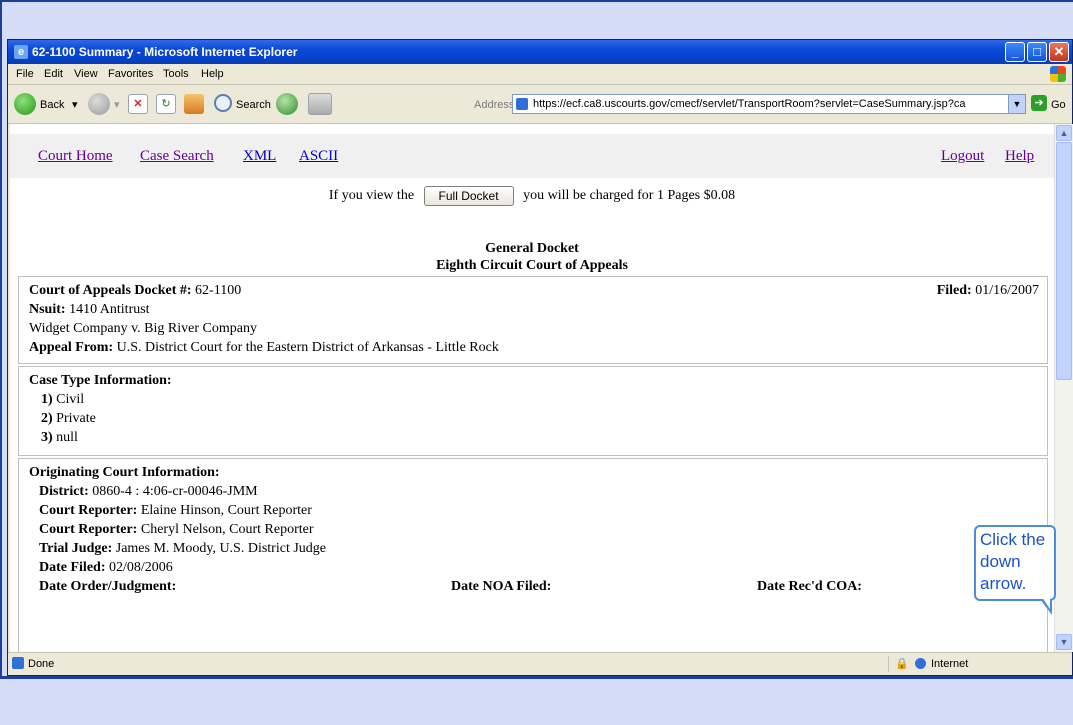 This screenshot has height=725, width=1073. What do you see at coordinates (71, 347) in the screenshot?
I see `appeal-label: Appeal From:` at bounding box center [71, 347].